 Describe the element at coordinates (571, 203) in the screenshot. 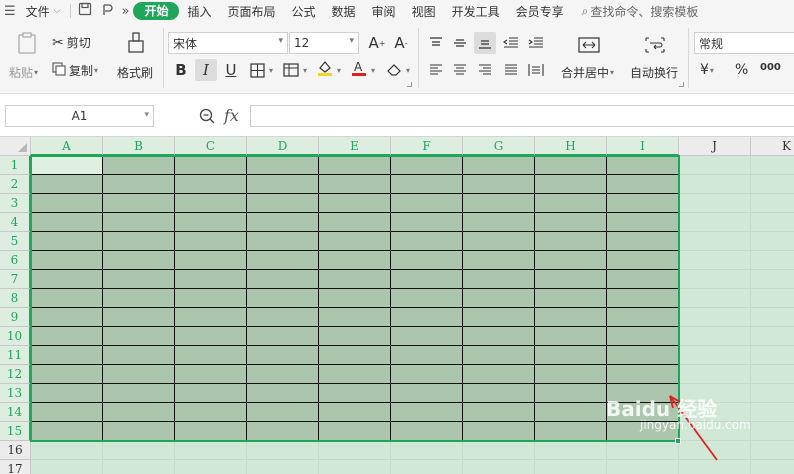

I see `cell-H3` at that location.